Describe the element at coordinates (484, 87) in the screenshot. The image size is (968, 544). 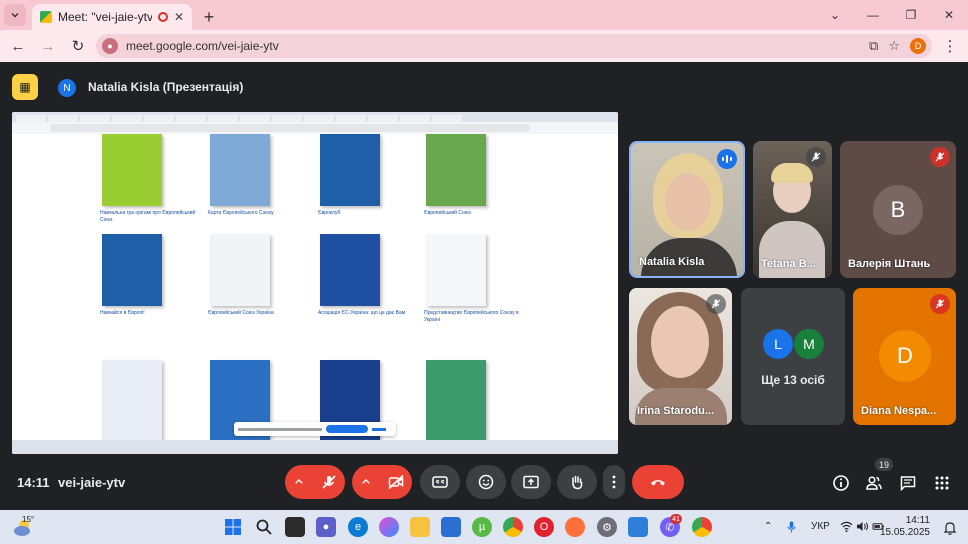
I see `meet-header: ▦ N Natalia Kisla (Презентація)` at that location.